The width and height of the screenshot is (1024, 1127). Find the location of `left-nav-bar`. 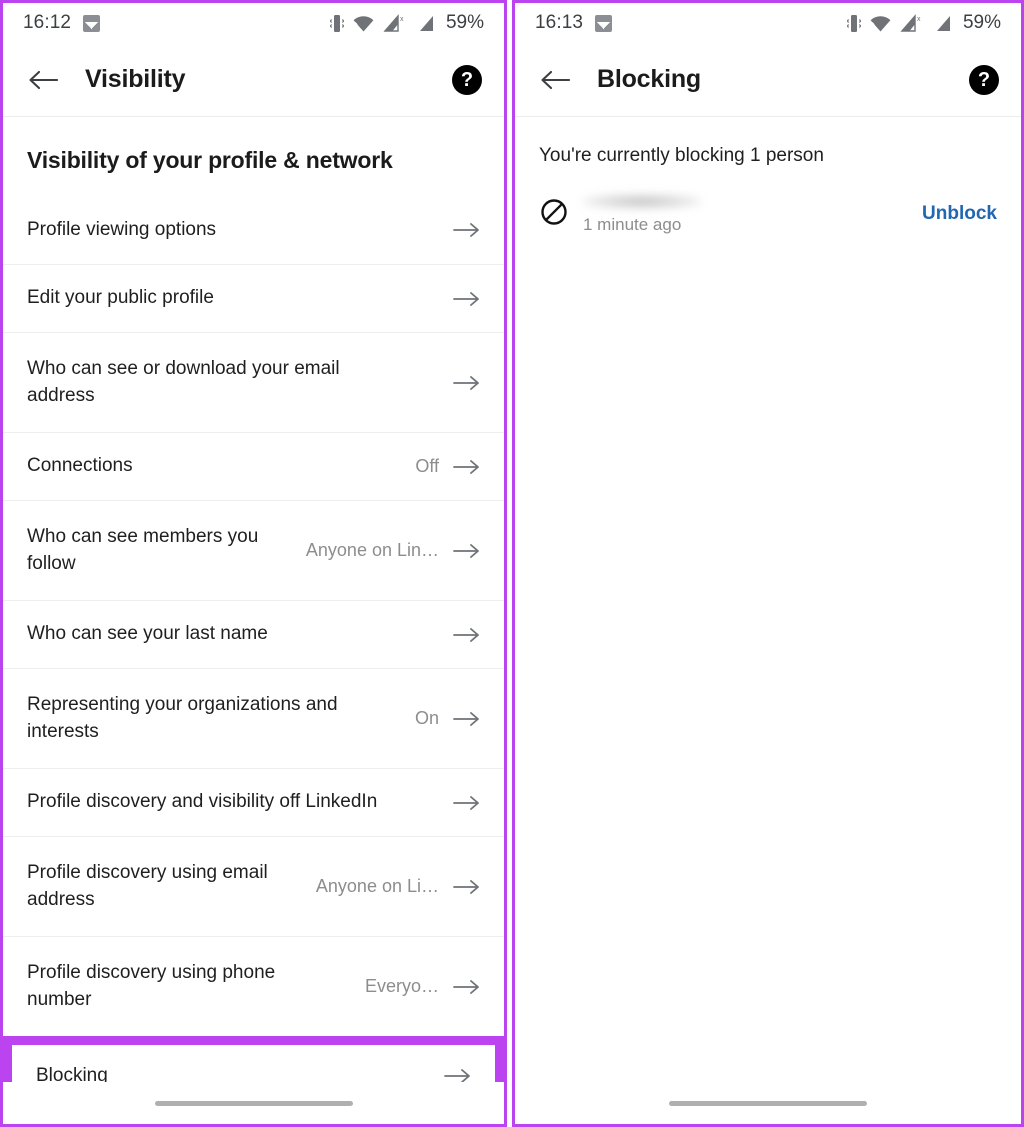

left-nav-bar is located at coordinates (253, 1103).